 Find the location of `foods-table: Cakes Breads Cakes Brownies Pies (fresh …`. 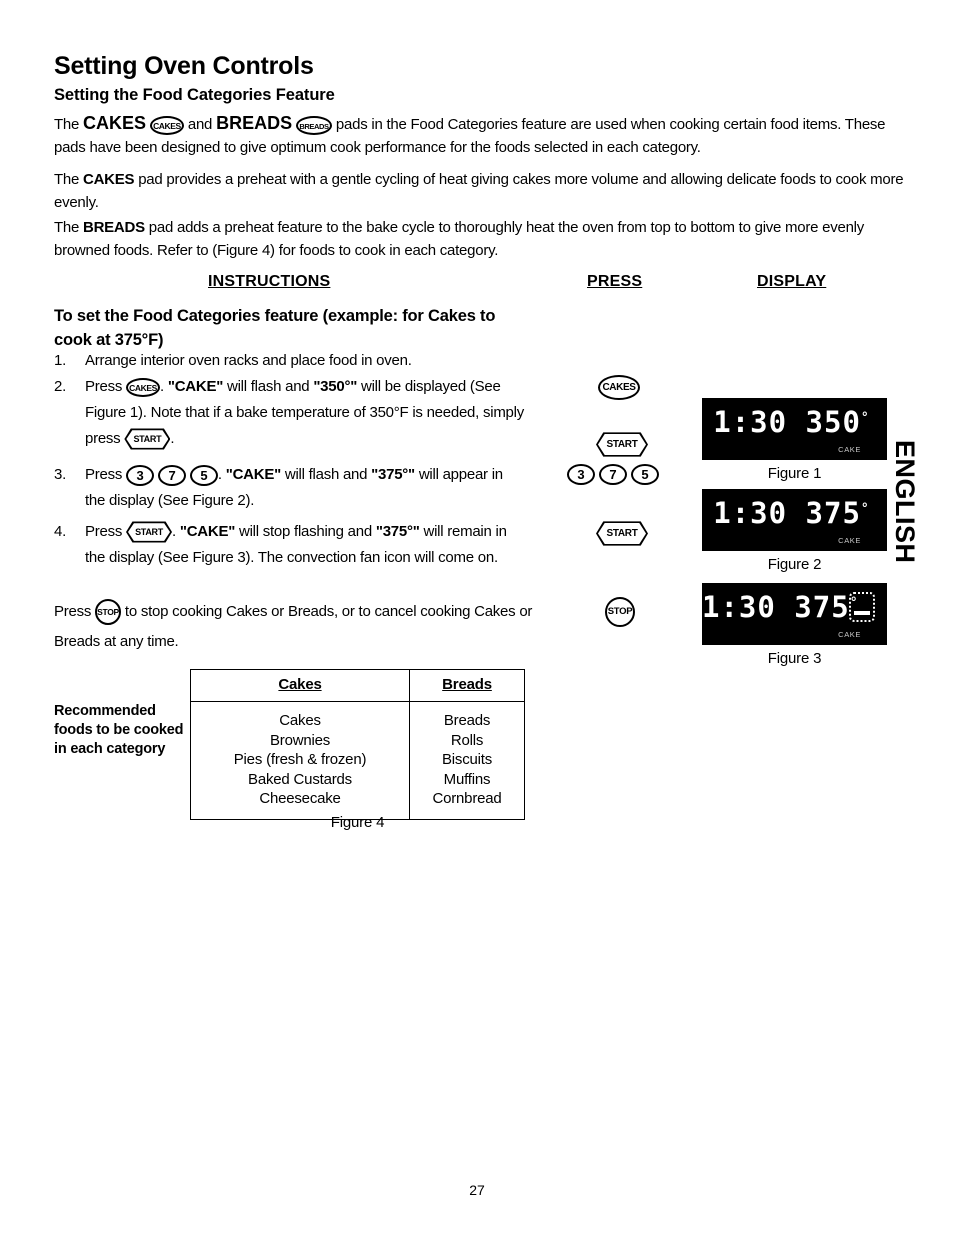

foods-table: Cakes Breads Cakes Brownies Pies (fresh … is located at coordinates (357, 744).